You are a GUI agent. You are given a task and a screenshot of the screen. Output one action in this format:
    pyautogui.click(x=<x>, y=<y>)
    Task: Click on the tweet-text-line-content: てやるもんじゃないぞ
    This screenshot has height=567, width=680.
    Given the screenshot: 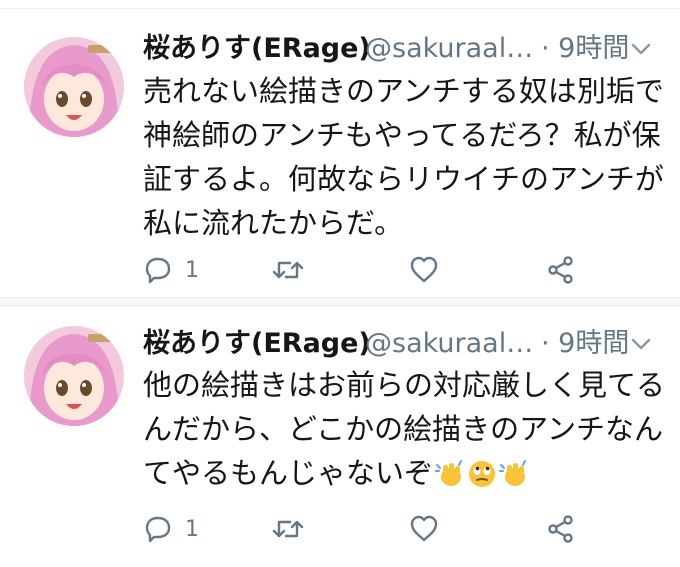 What is the action you would take?
    pyautogui.click(x=288, y=473)
    